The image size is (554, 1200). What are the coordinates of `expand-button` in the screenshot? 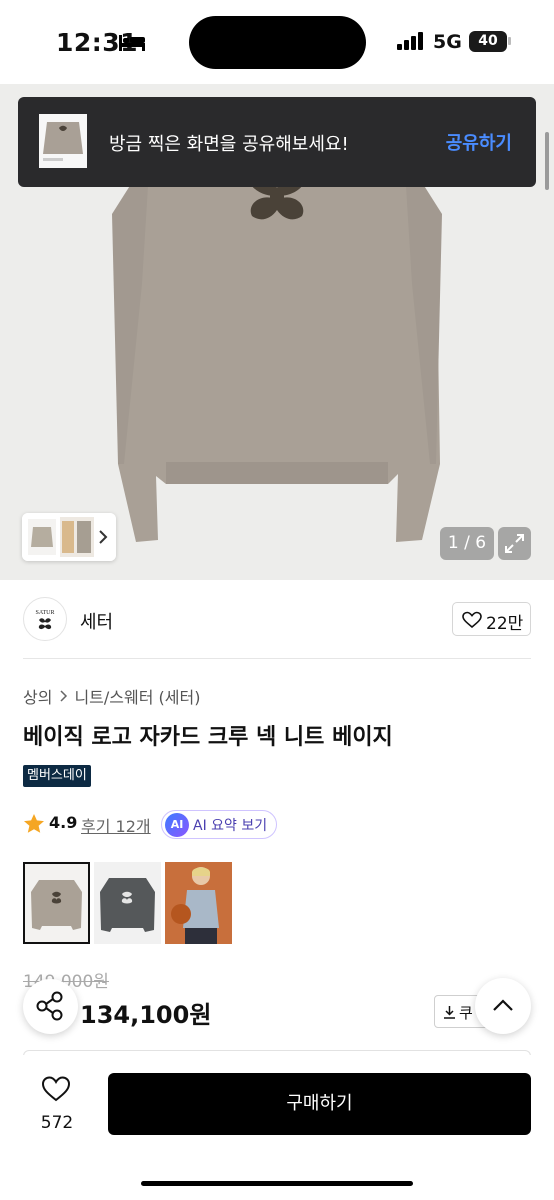 It's located at (514, 543).